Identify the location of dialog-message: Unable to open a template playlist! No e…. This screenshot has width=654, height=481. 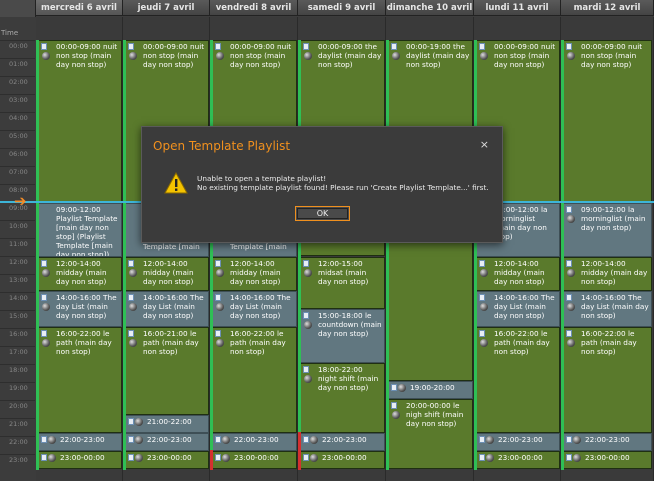
(343, 183).